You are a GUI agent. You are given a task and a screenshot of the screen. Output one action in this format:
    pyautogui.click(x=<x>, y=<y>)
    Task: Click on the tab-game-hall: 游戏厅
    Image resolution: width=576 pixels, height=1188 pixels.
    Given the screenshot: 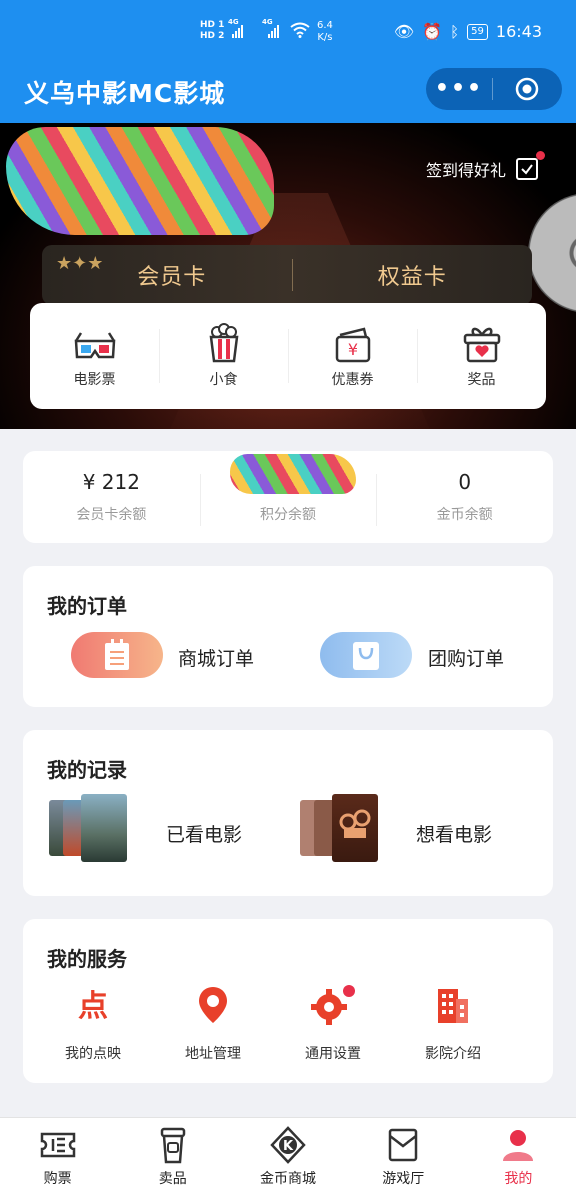 What is the action you would take?
    pyautogui.click(x=403, y=1153)
    